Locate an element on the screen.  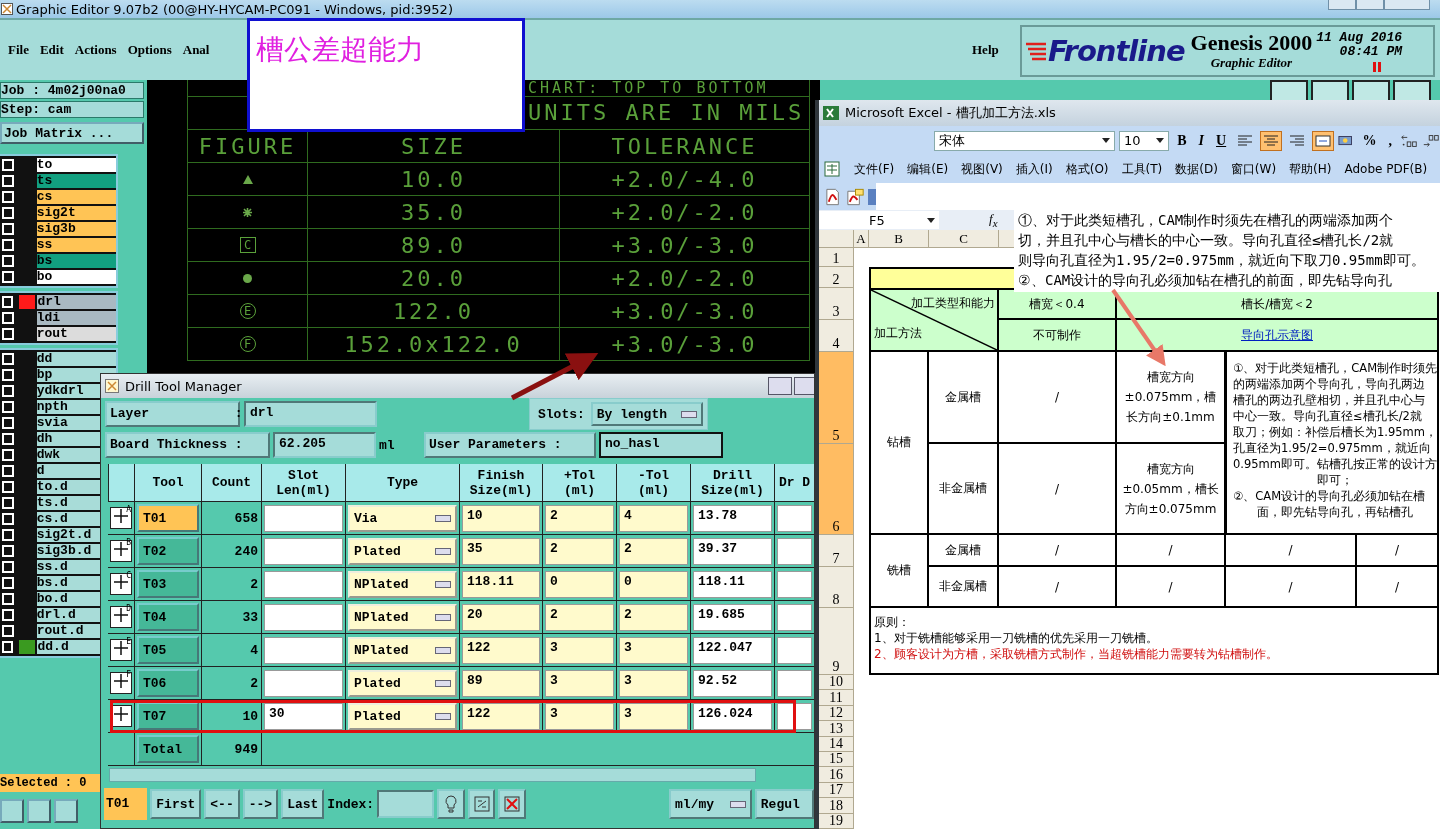
minus-tolerance-field: 2 is located at coordinates (653, 551).